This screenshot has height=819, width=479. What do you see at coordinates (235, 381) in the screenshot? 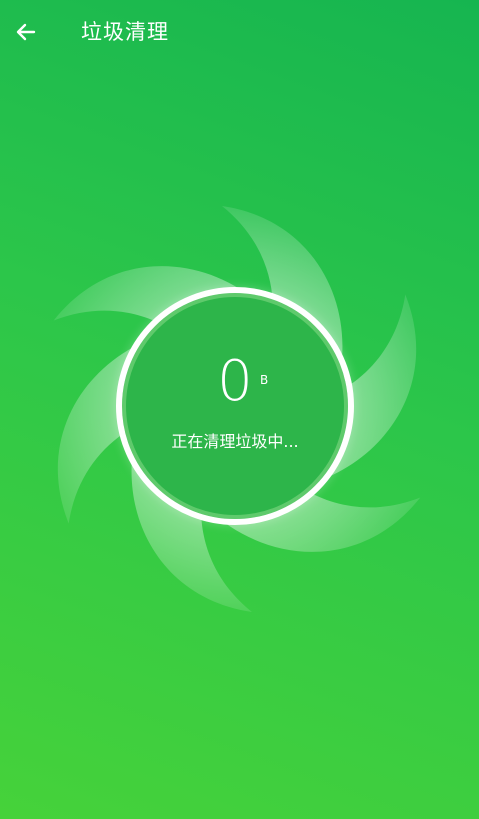
I see `junk-size-value: 0` at bounding box center [235, 381].